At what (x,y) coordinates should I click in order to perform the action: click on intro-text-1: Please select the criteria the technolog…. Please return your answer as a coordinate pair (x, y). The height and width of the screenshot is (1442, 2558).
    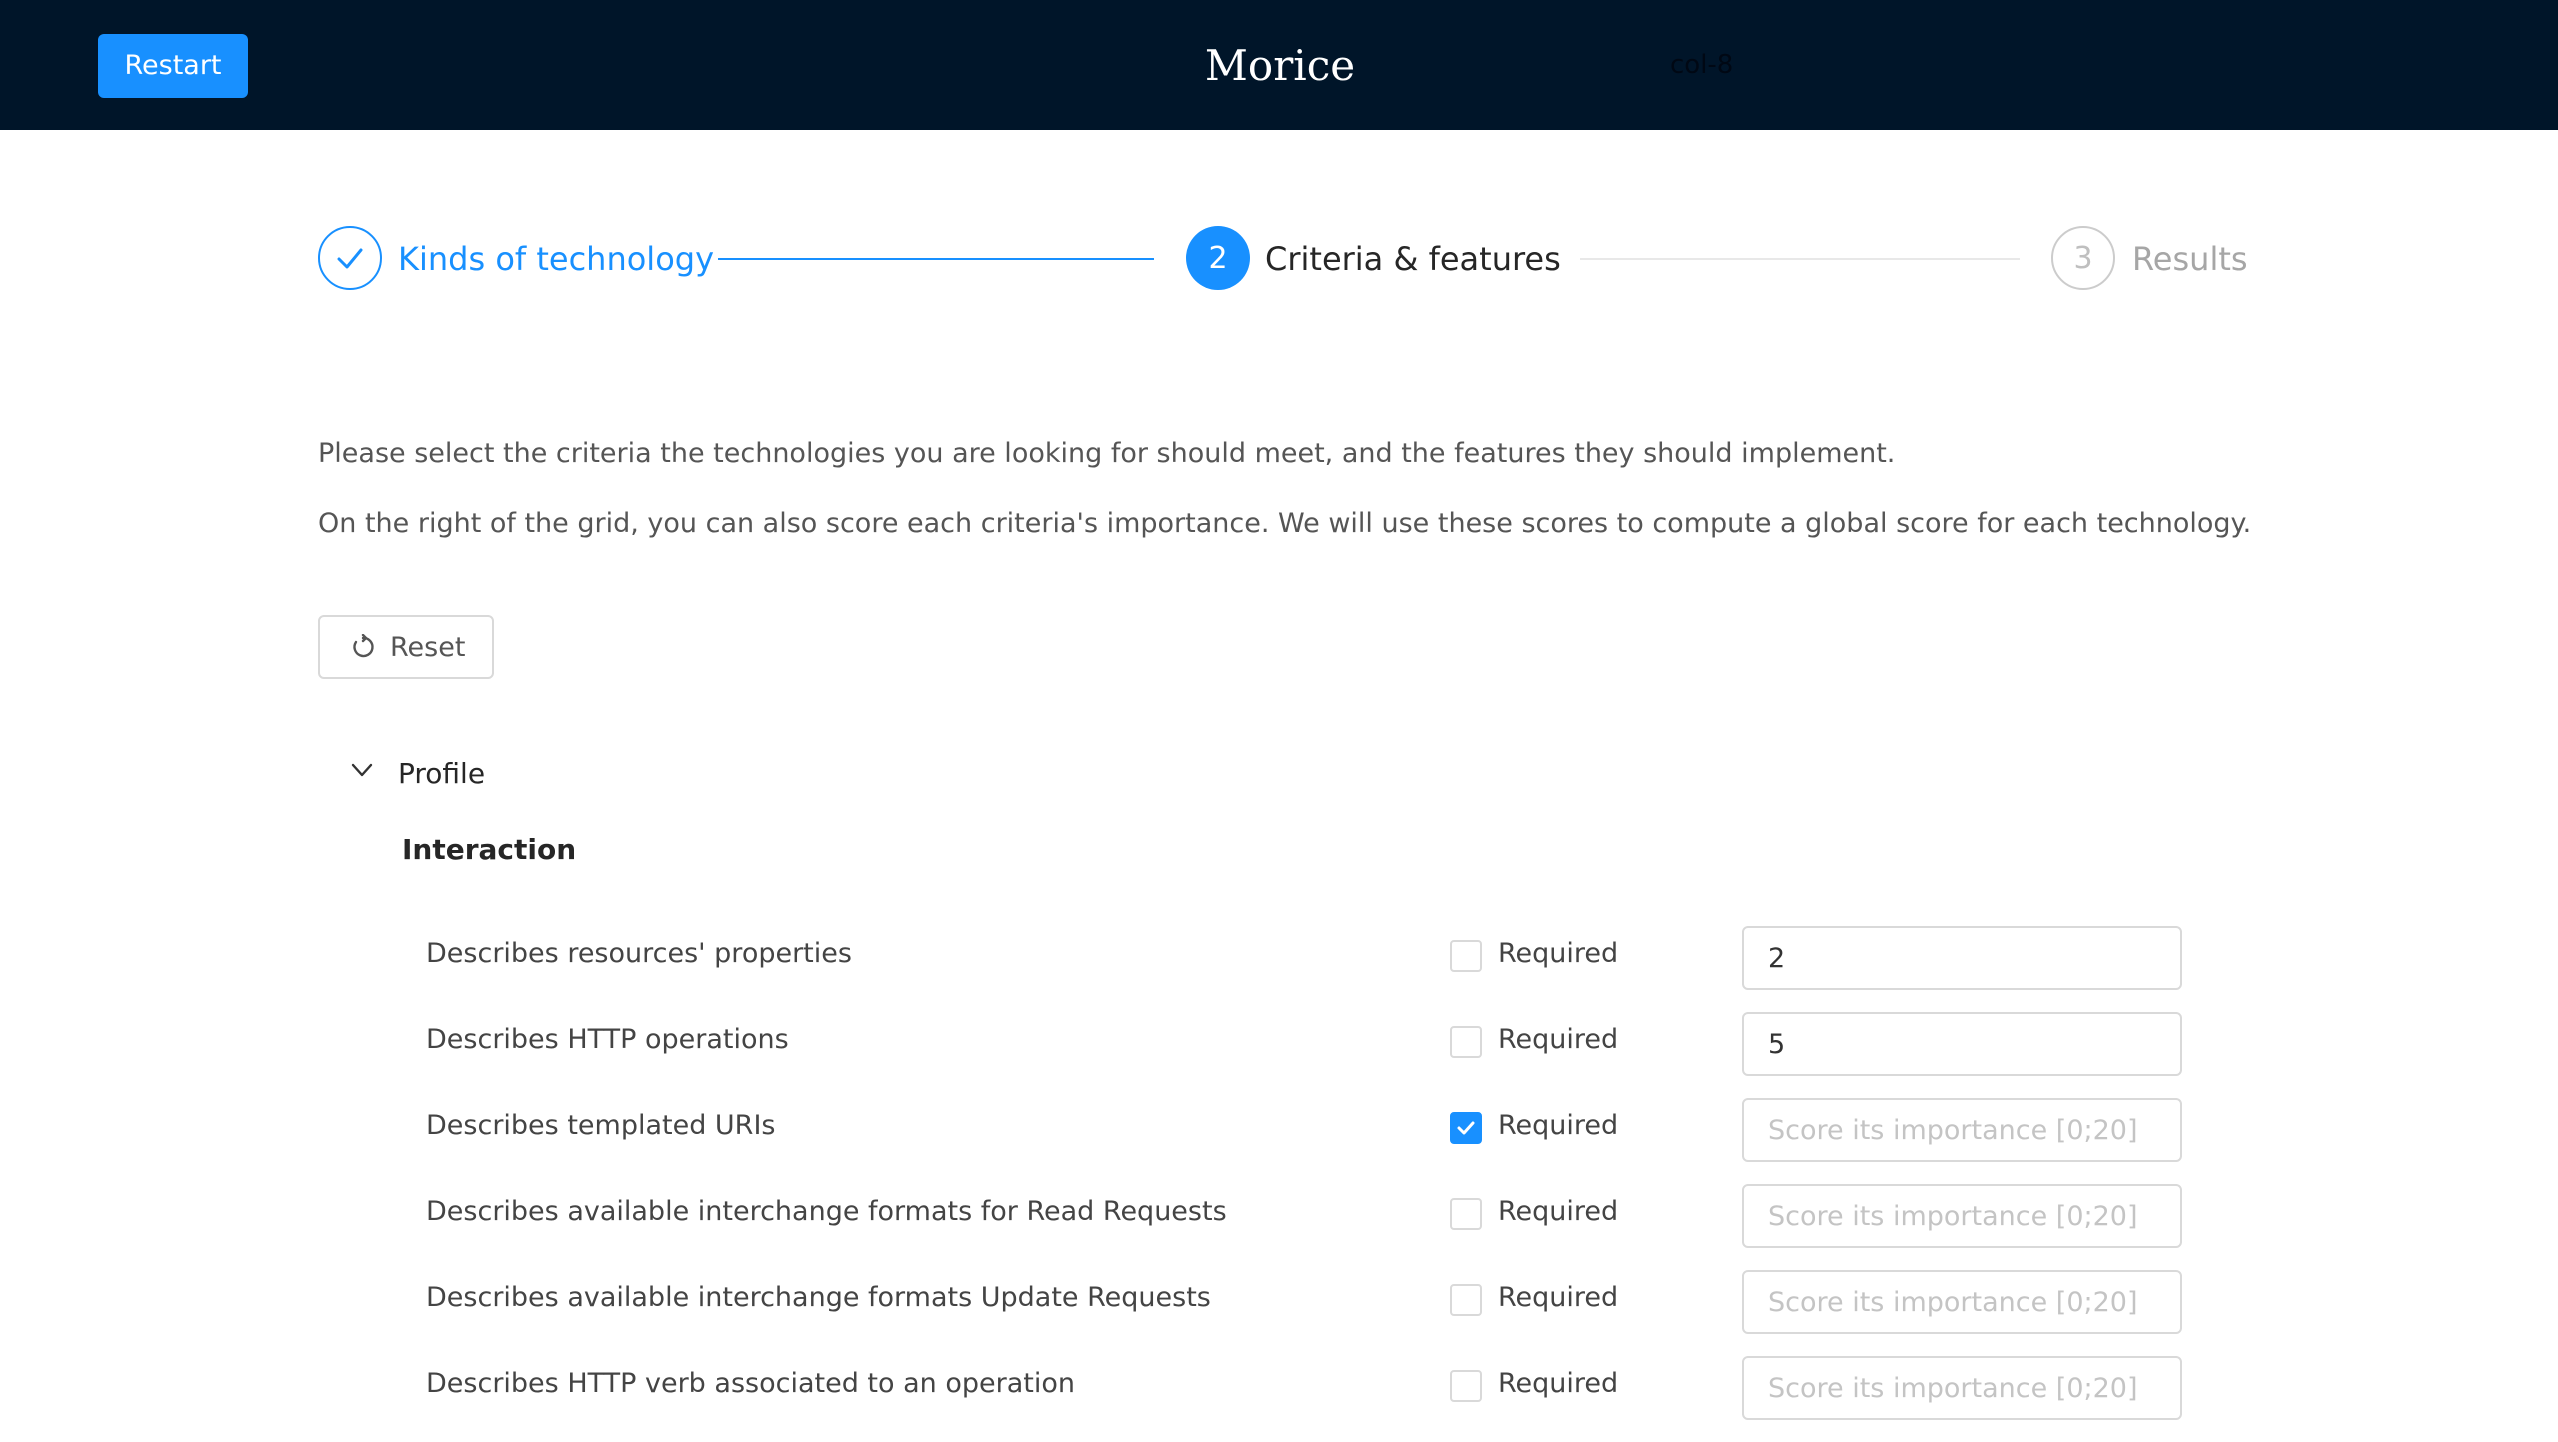
    Looking at the image, I should click on (1107, 453).